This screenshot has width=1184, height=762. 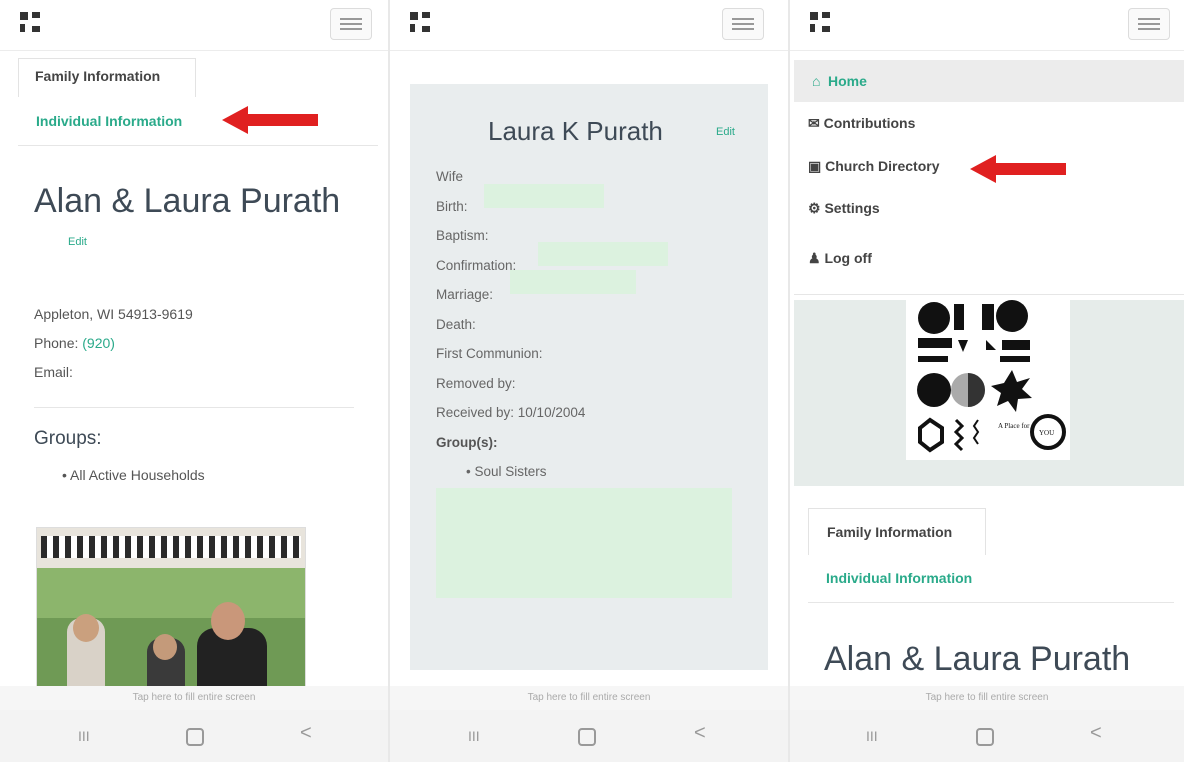 I want to click on badge-graphic: A Place for YOU, so click(x=988, y=380).